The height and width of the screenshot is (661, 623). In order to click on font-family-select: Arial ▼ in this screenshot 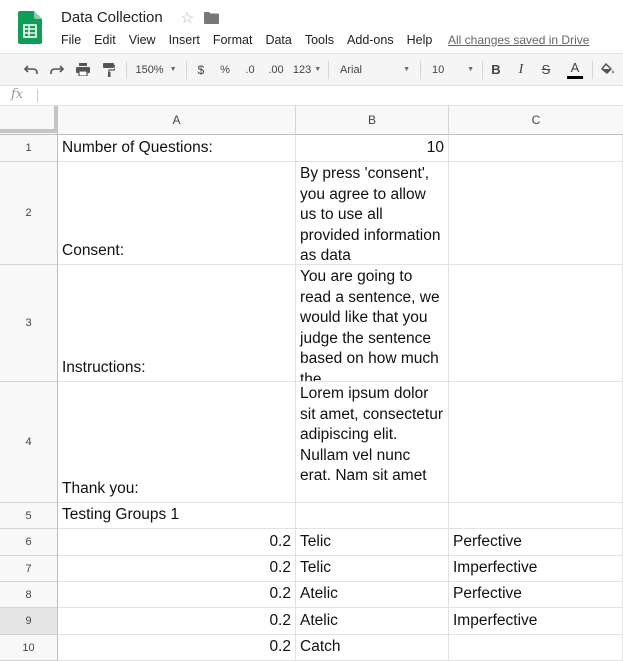, I will do `click(375, 69)`.